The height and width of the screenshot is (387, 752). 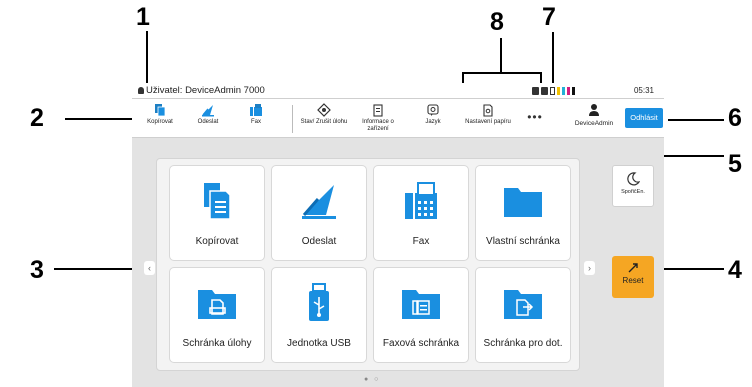 What do you see at coordinates (696, 120) in the screenshot?
I see `callout-6-line` at bounding box center [696, 120].